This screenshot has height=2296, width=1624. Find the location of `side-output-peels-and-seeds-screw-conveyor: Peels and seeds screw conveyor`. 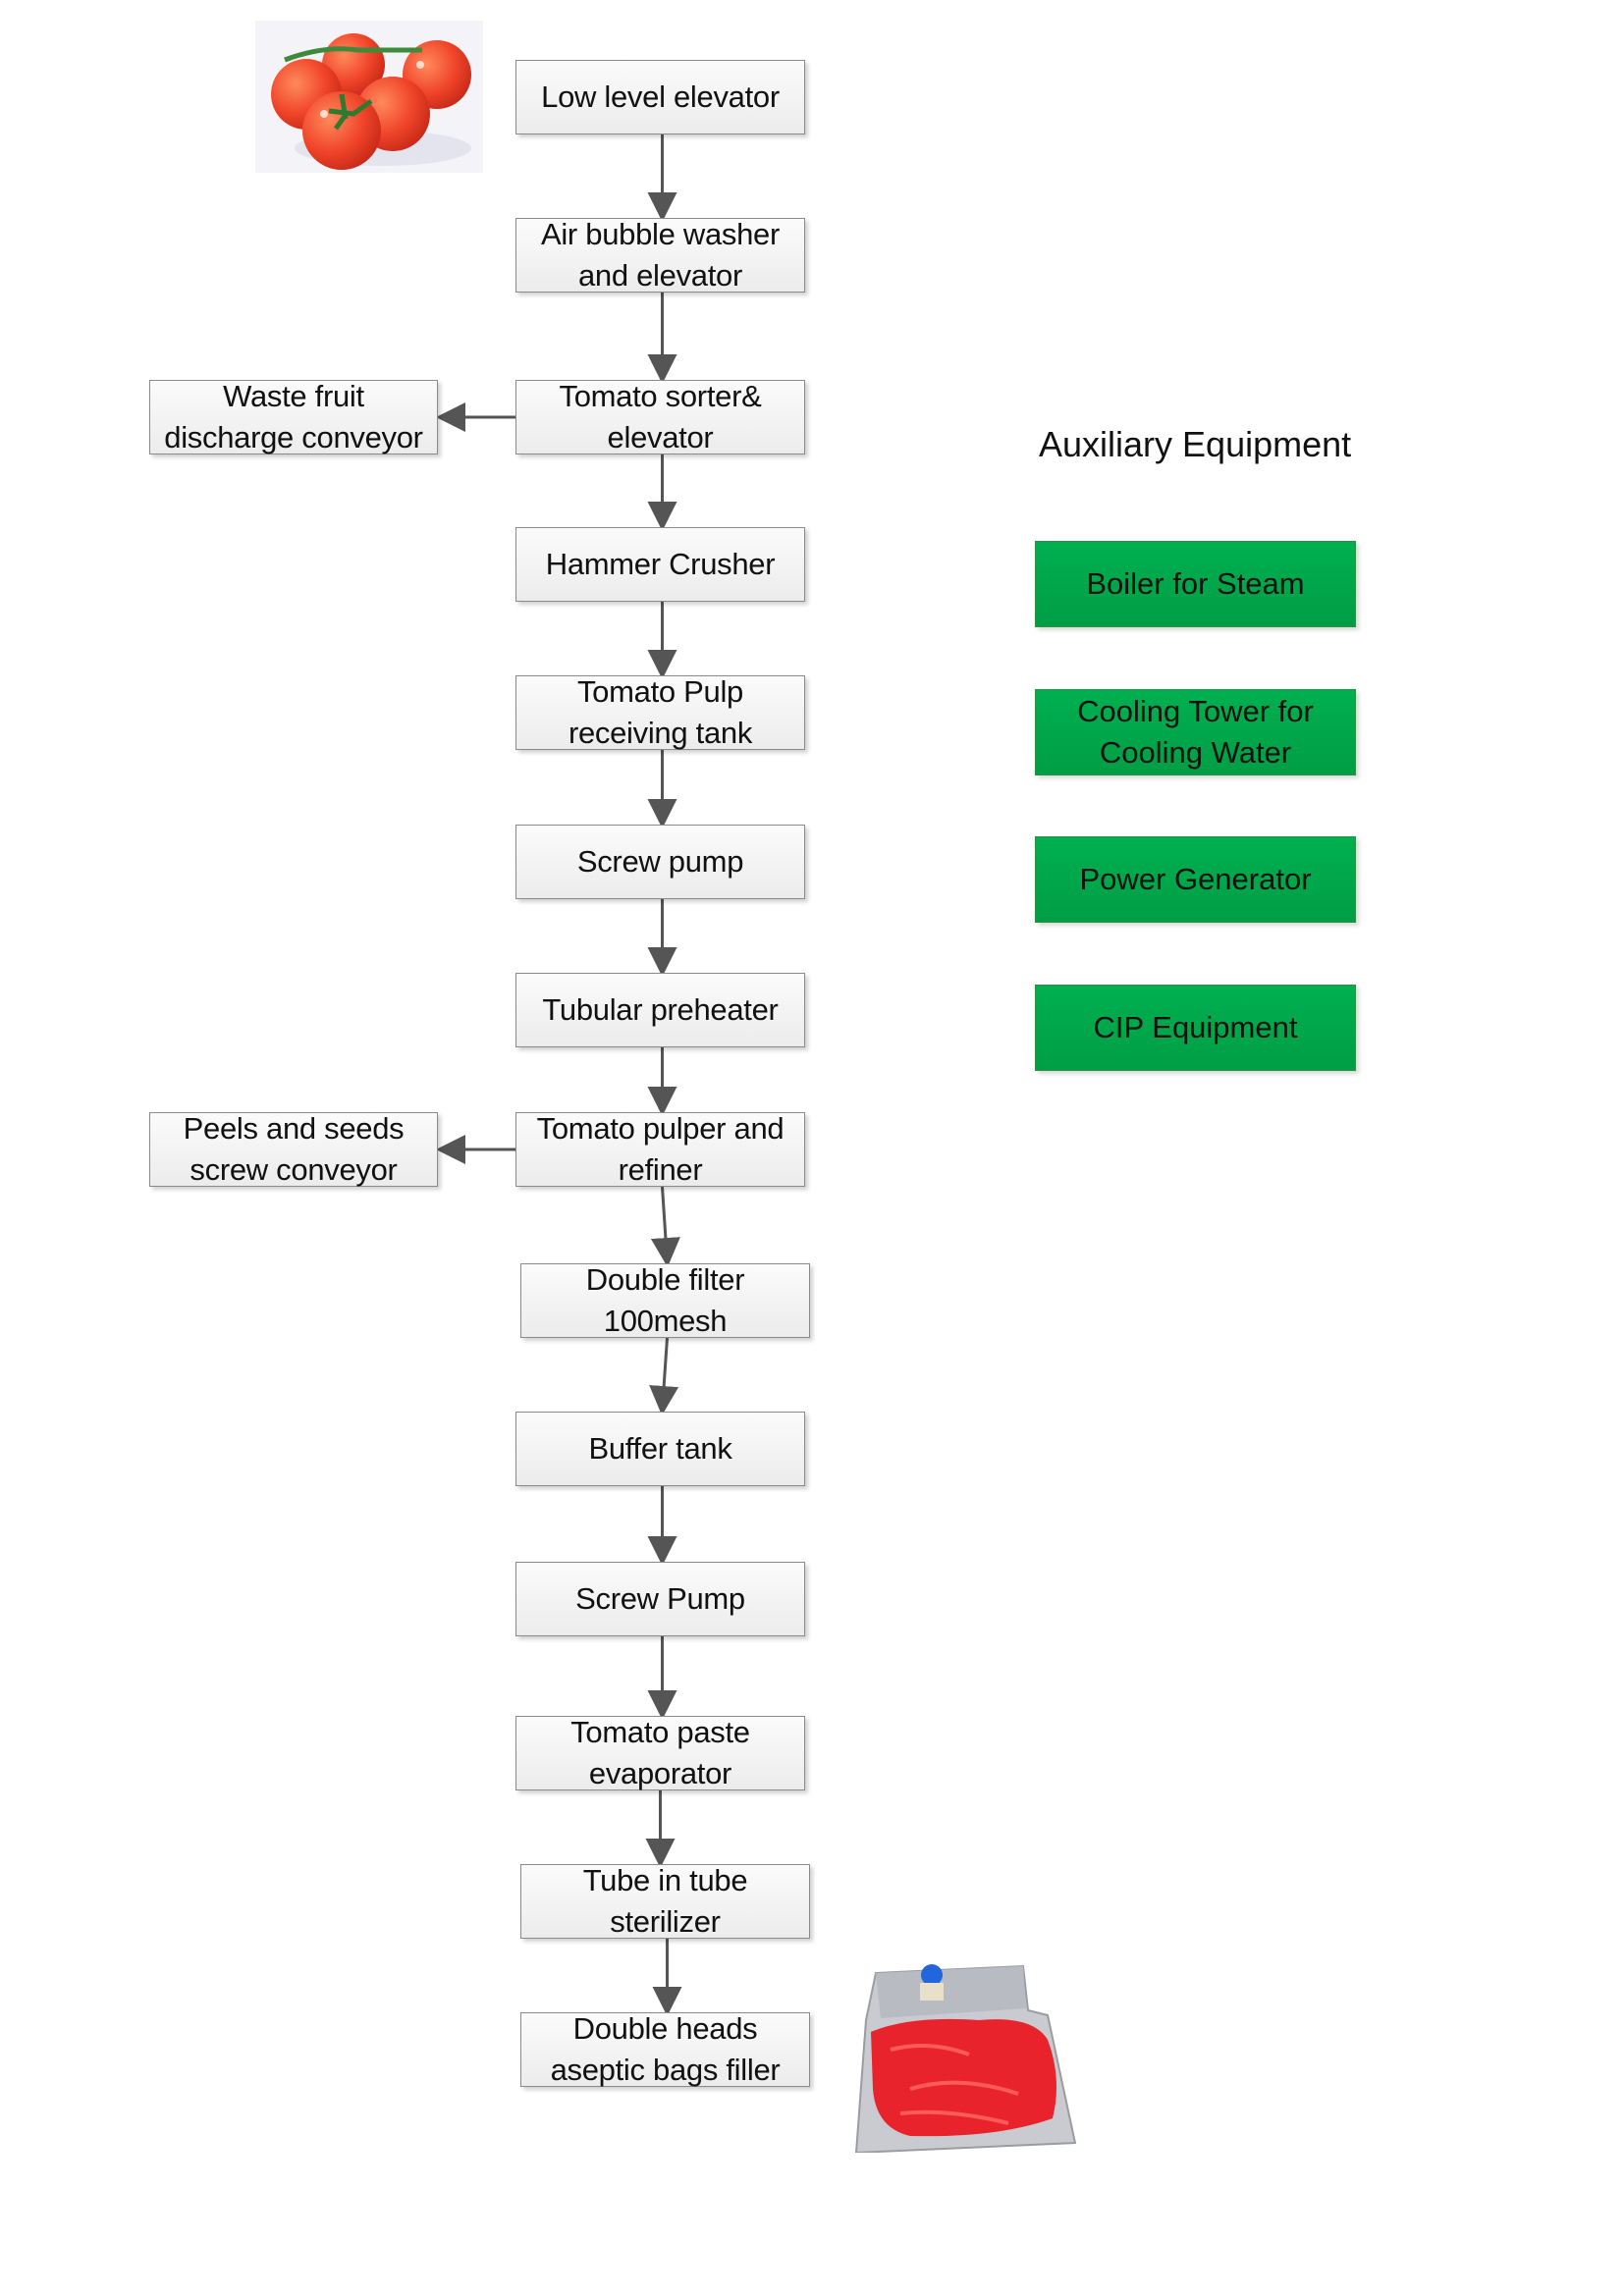

side-output-peels-and-seeds-screw-conveyor: Peels and seeds screw conveyor is located at coordinates (293, 1149).